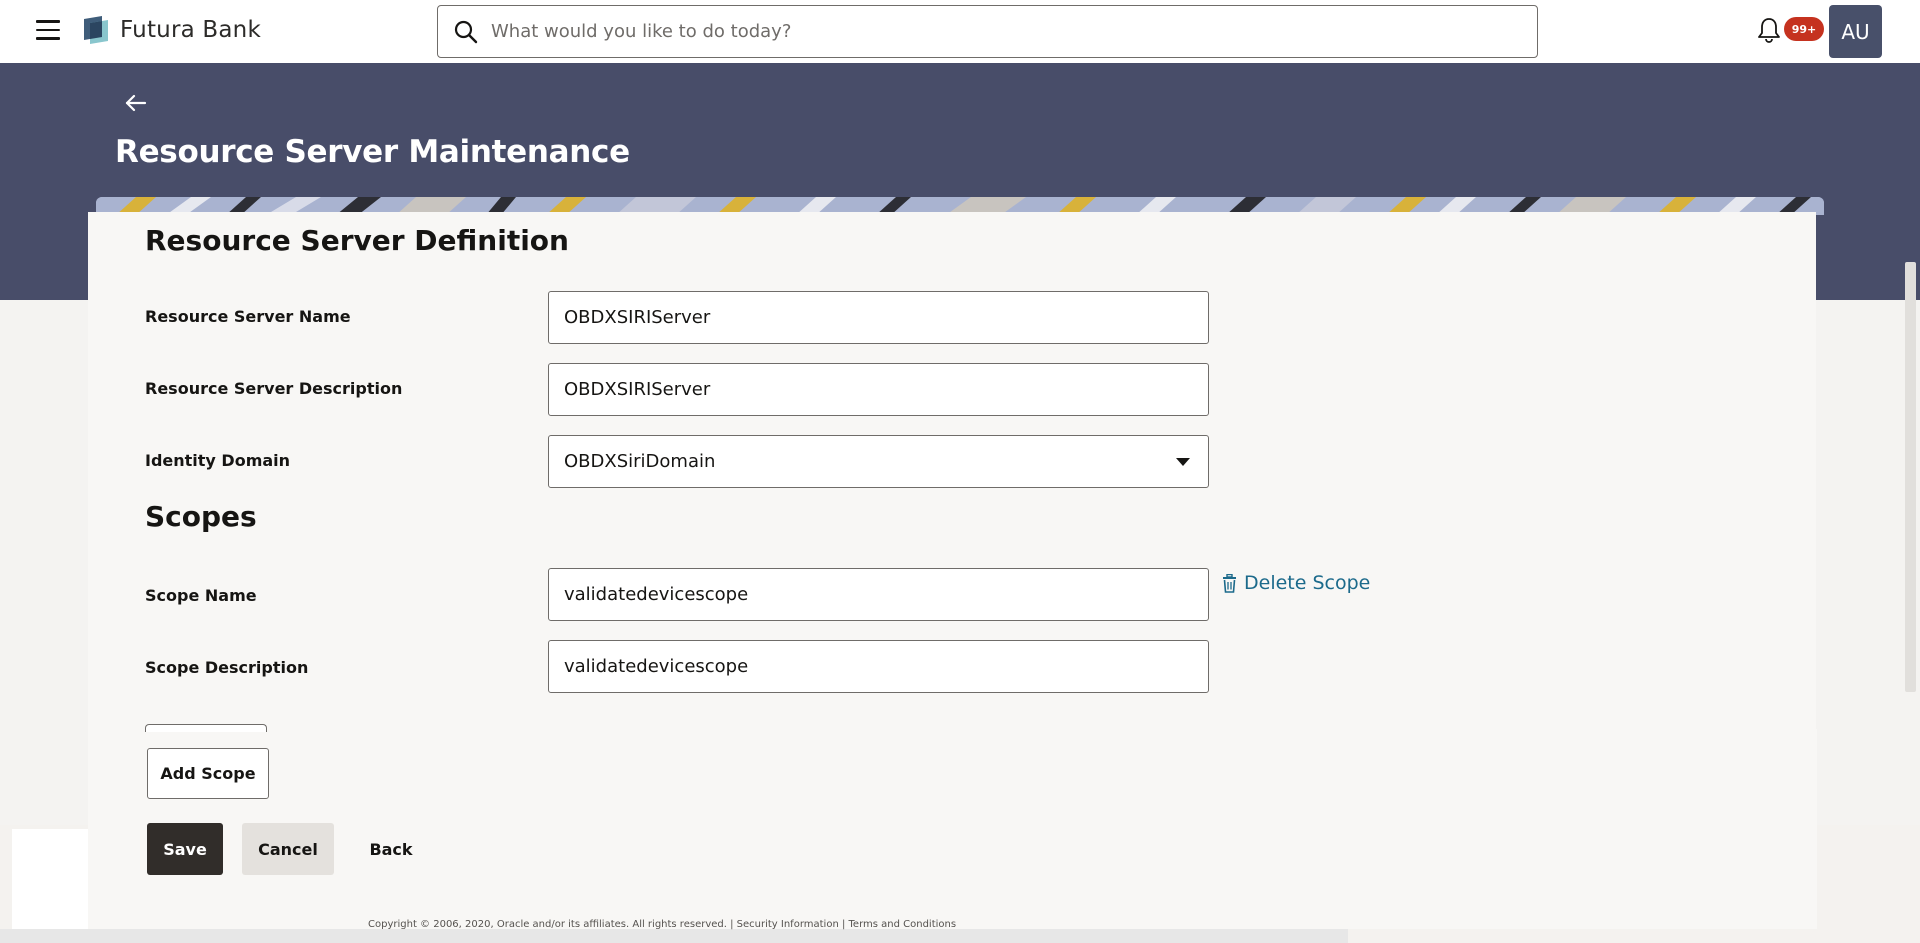  I want to click on user-avatar: AU, so click(1855, 31).